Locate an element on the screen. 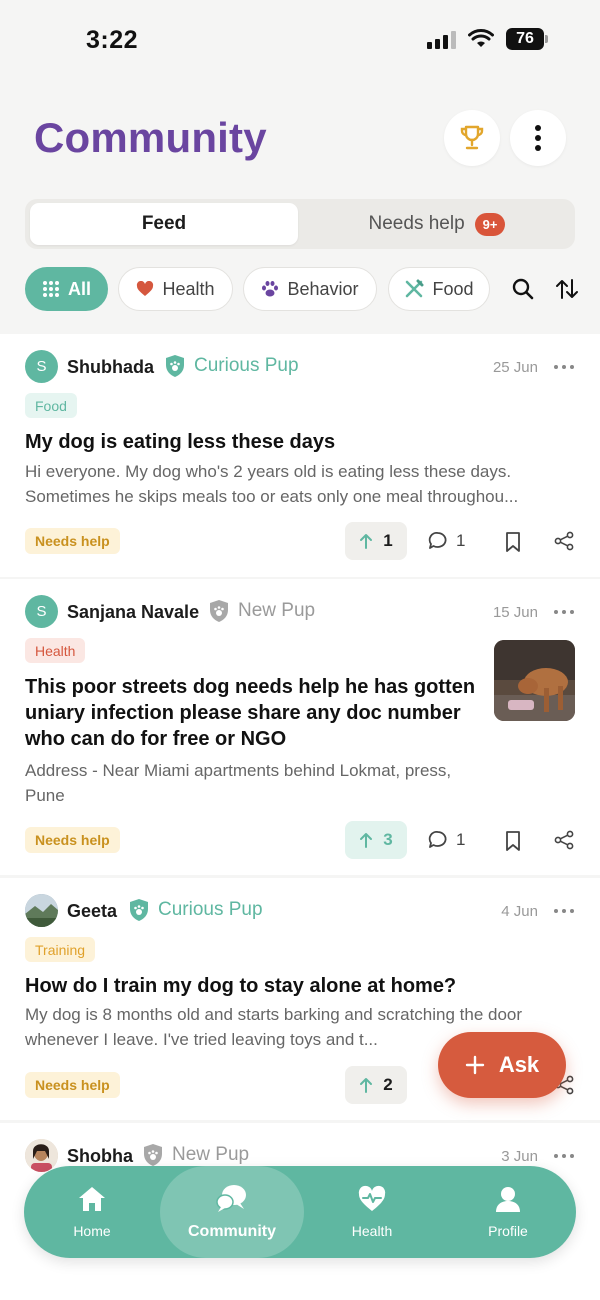 The image size is (600, 1300). nav-label: Profile is located at coordinates (508, 1231).